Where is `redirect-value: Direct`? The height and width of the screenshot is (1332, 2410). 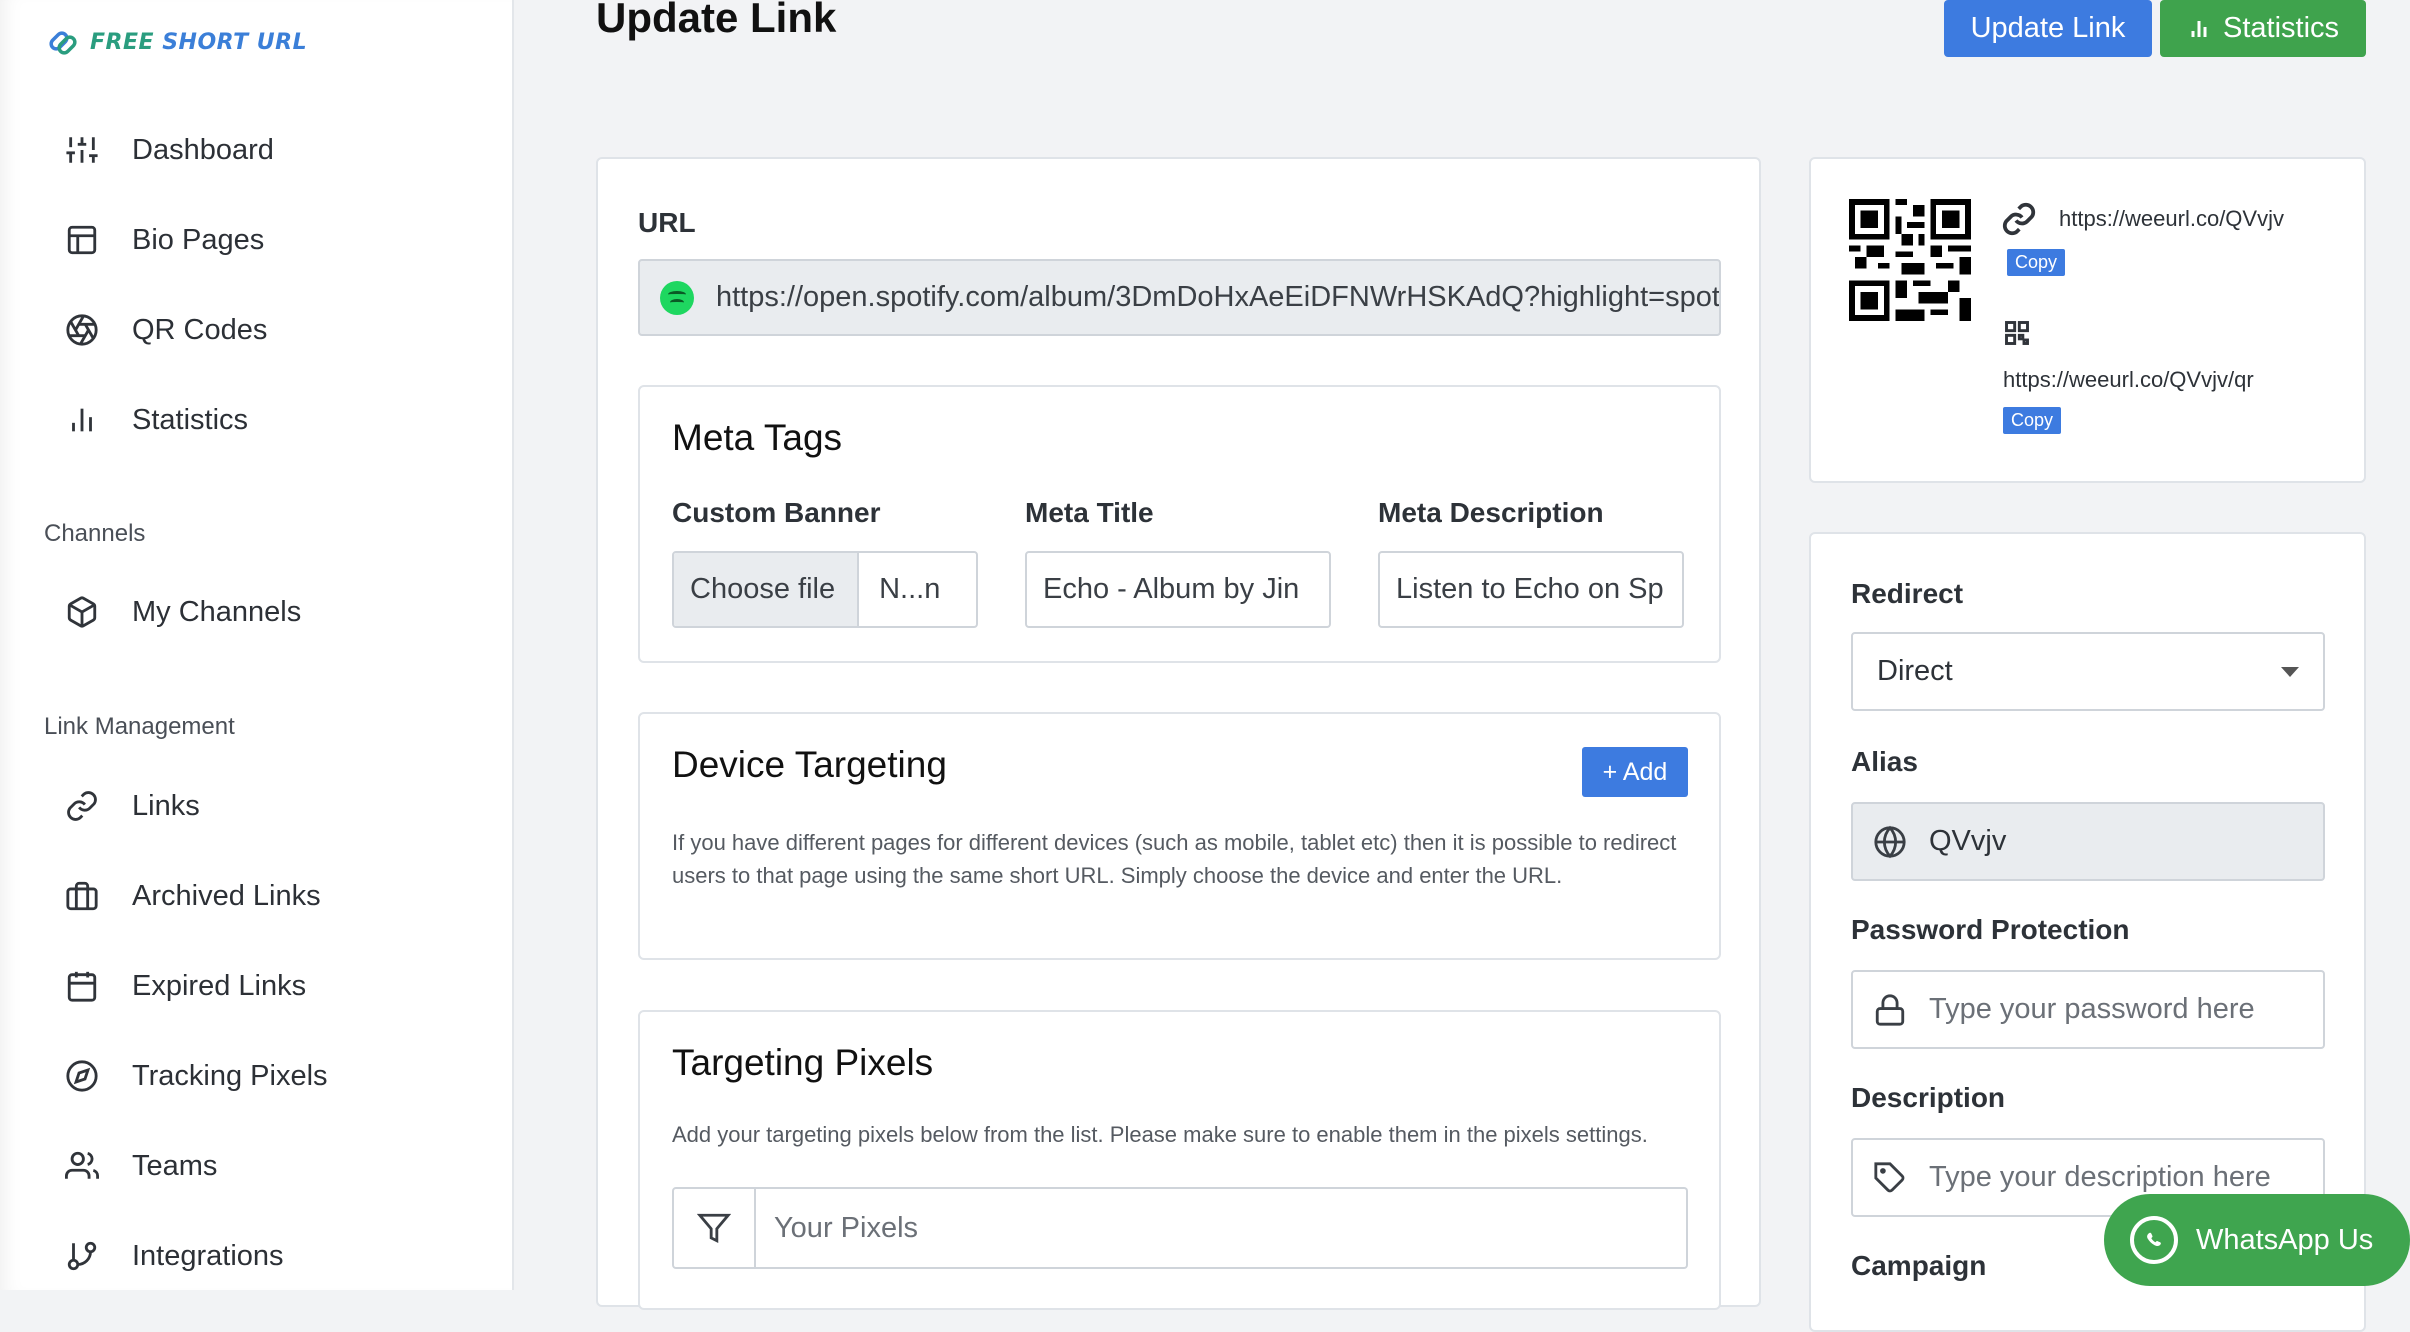 redirect-value: Direct is located at coordinates (1915, 671).